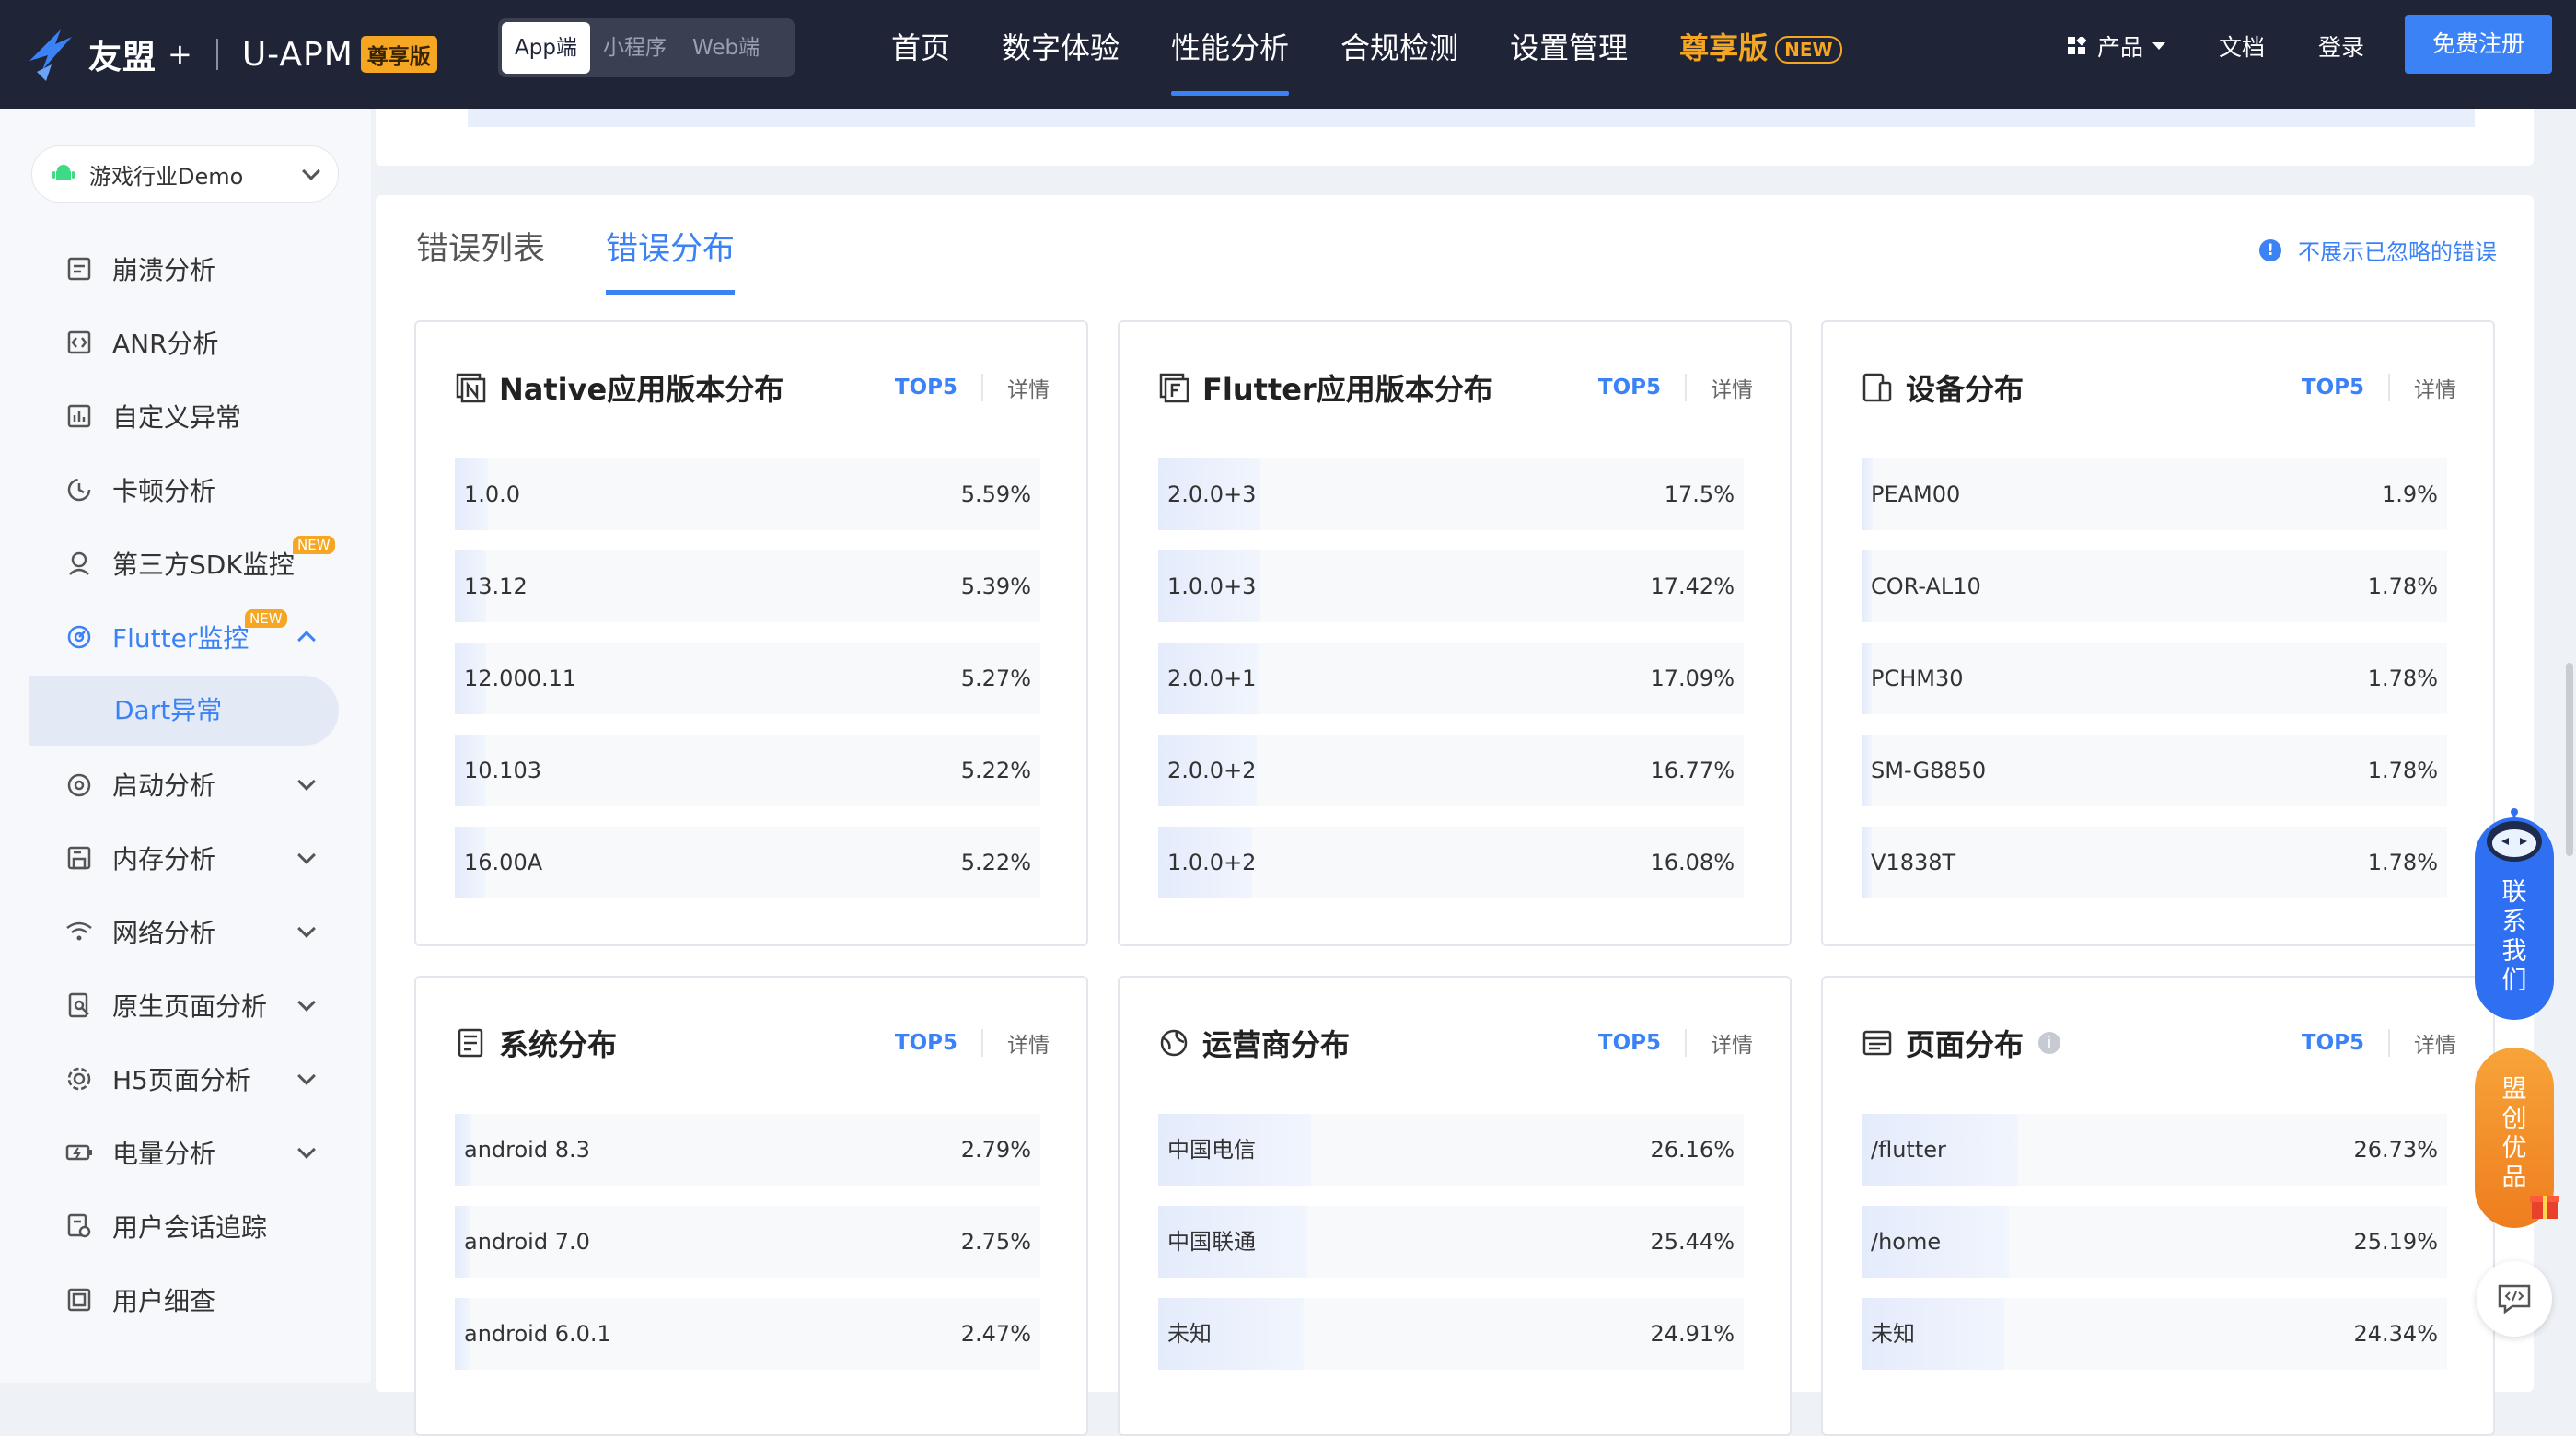 The image size is (2576, 1436). I want to click on panel-header: 设备分布 TOP5 详情, so click(2159, 388).